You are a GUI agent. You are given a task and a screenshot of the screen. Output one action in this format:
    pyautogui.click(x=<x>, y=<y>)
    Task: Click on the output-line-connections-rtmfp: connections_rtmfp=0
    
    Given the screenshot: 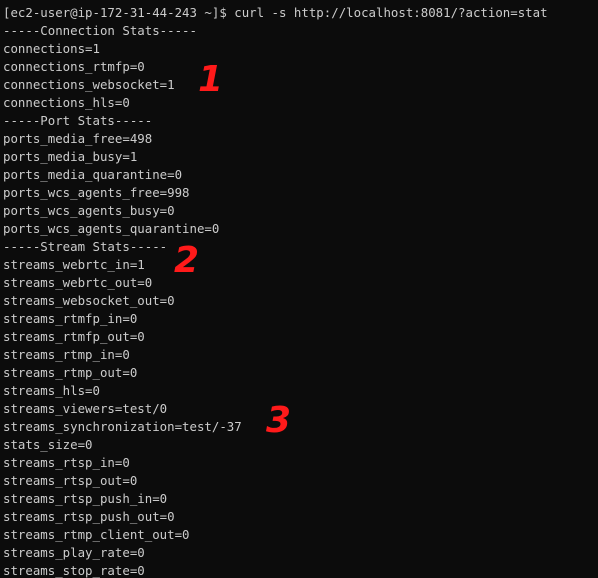 What is the action you would take?
    pyautogui.click(x=74, y=66)
    